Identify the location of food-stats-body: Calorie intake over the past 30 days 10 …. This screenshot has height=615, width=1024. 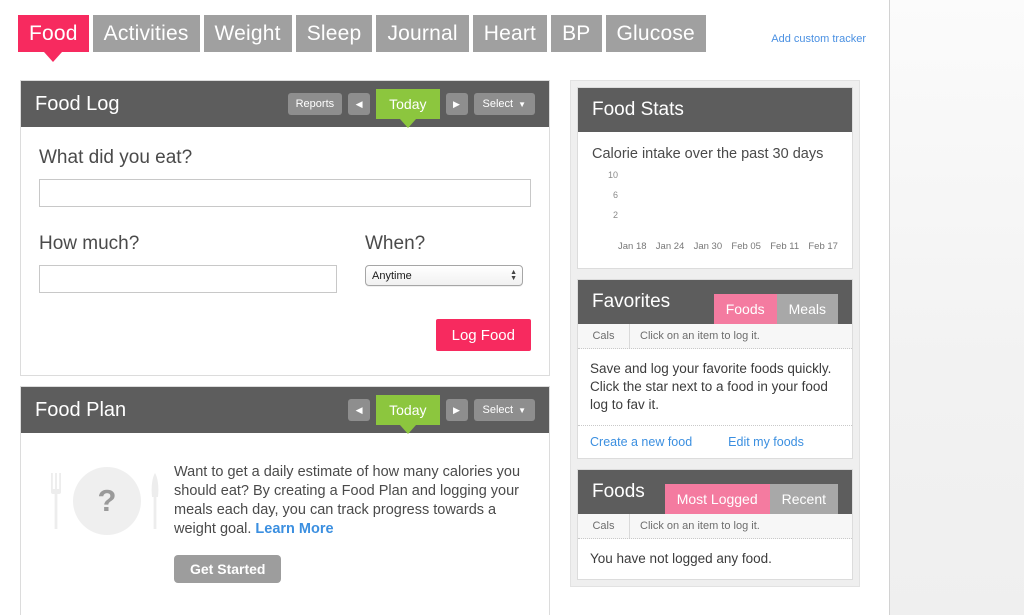
(715, 200).